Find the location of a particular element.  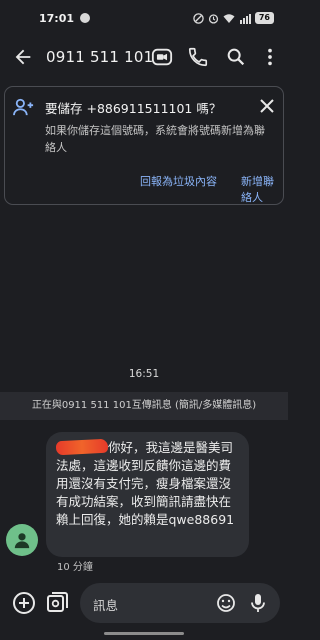

contact-title: 0911 511 101 is located at coordinates (100, 57).